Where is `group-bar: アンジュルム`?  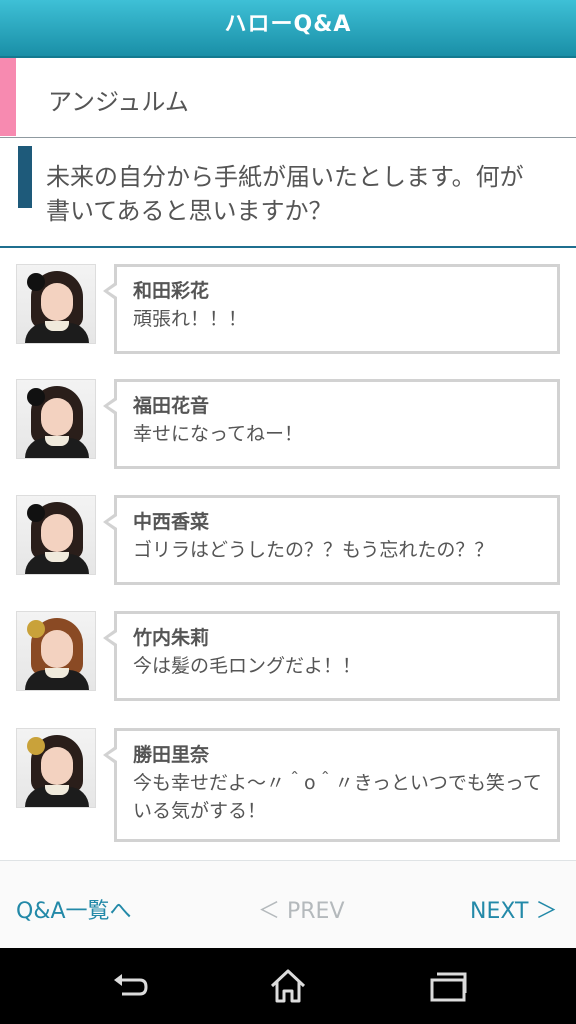
group-bar: アンジュルム is located at coordinates (288, 98).